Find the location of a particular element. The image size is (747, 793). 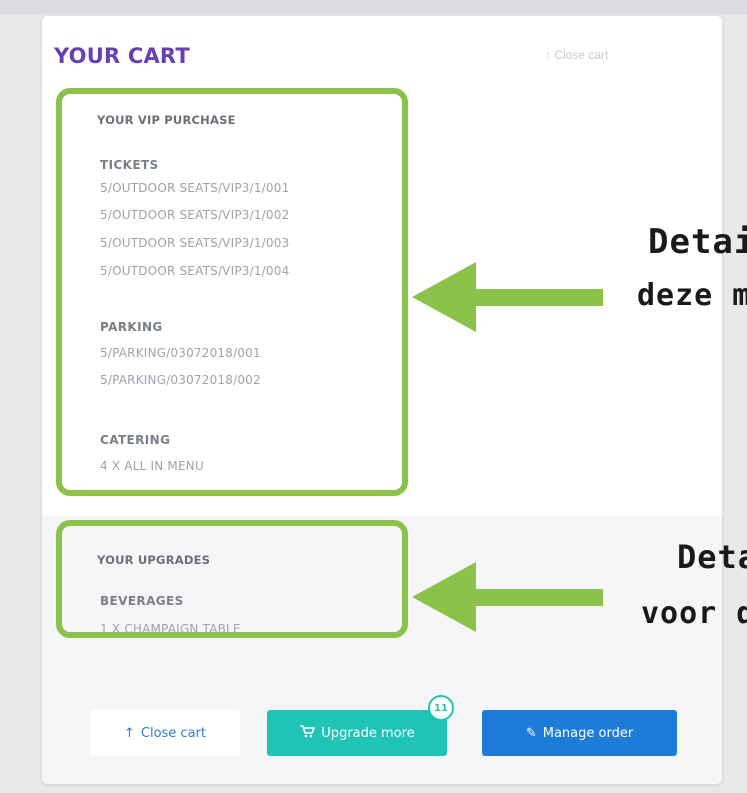

upgrade-more-label: Upgrade more is located at coordinates (368, 733).